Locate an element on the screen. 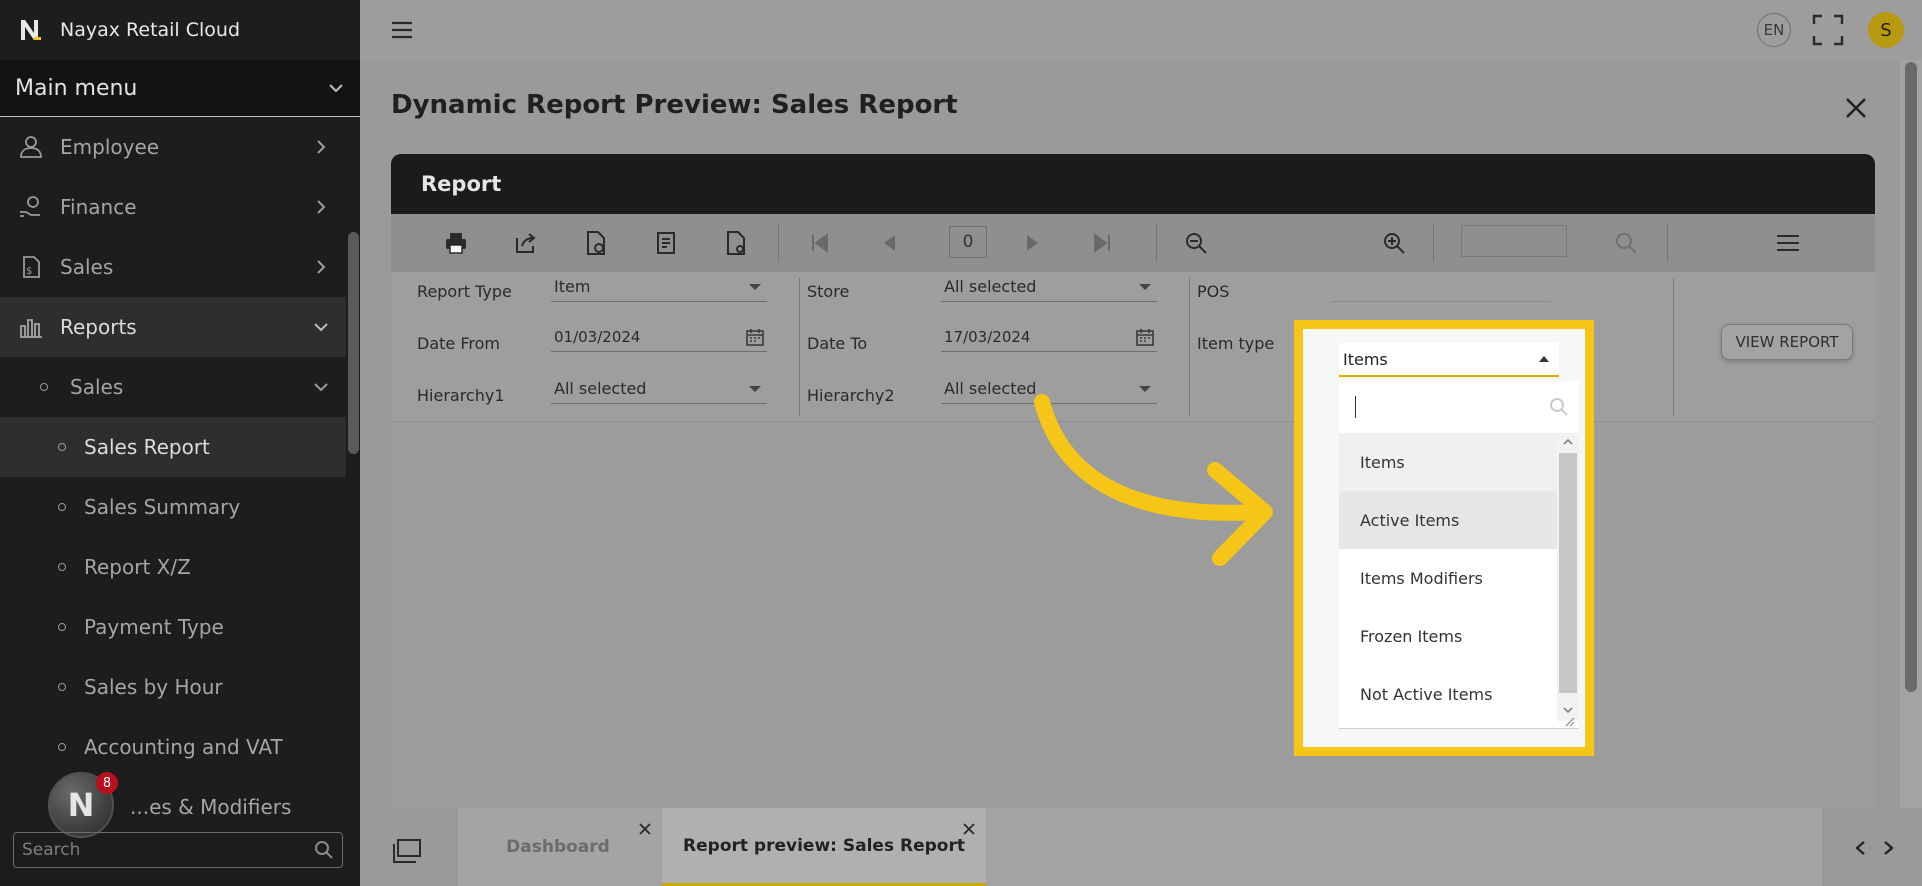  tab-report-preview: Report preview: Sales Report is located at coordinates (824, 847).